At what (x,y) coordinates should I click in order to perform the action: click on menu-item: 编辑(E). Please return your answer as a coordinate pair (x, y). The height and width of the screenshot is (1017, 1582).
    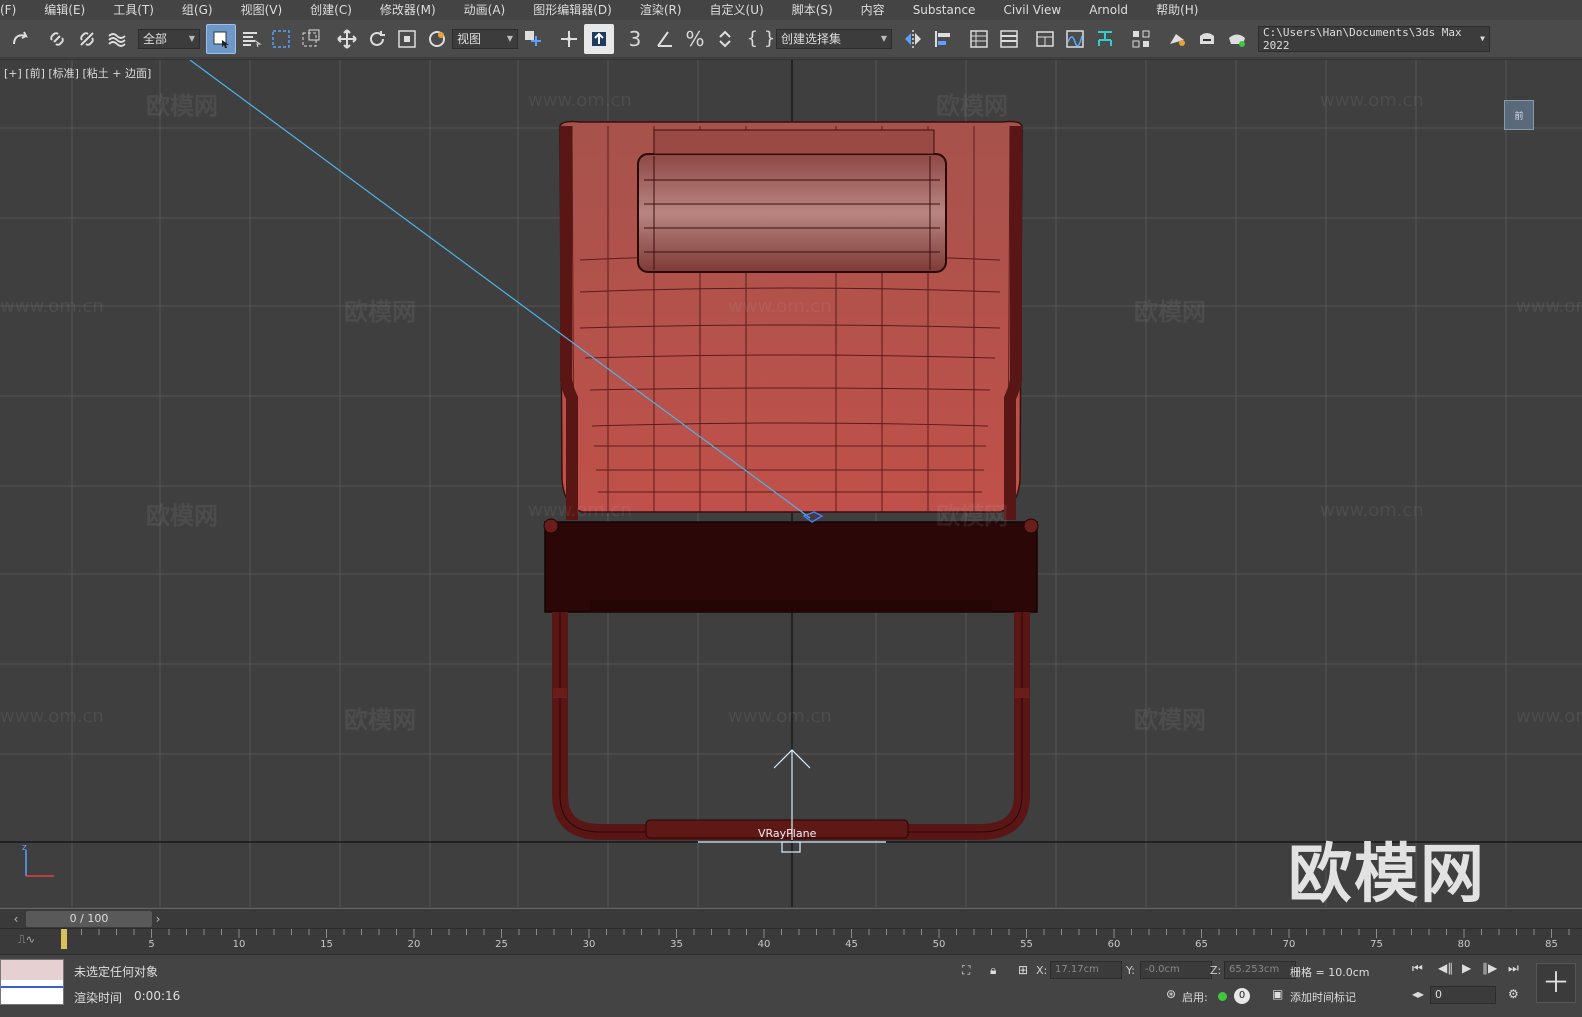
    Looking at the image, I should click on (64, 10).